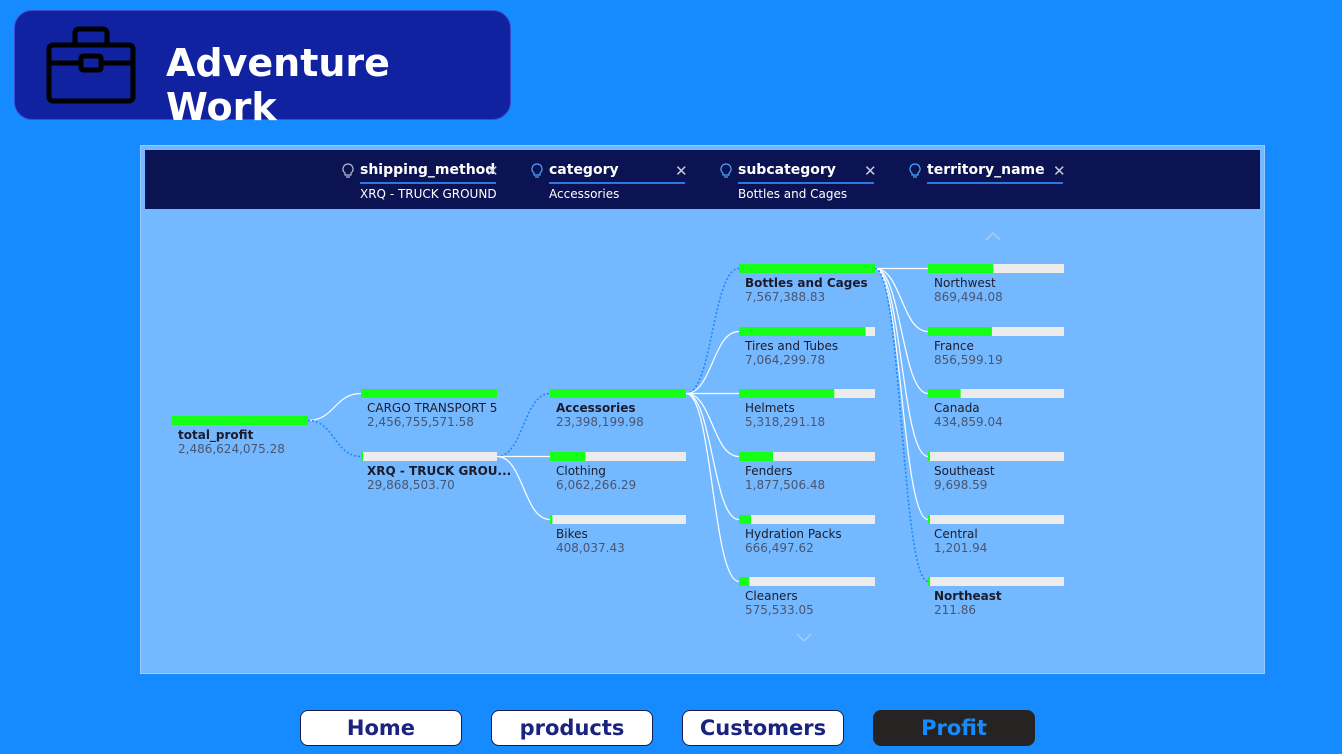 Image resolution: width=1342 pixels, height=754 pixels. I want to click on nav-profit-button: Profit, so click(954, 728).